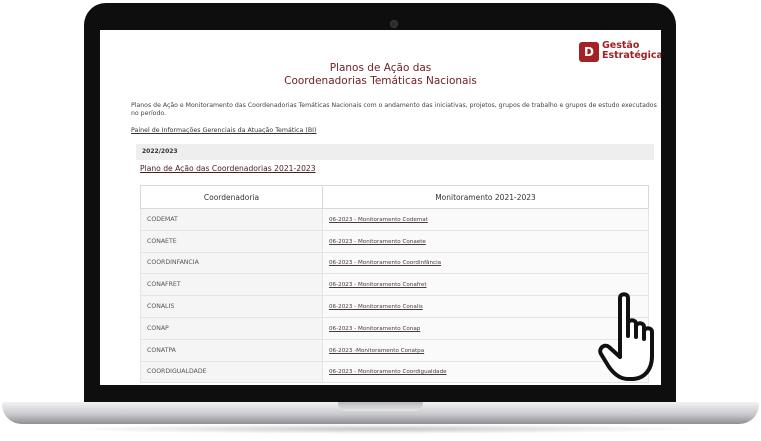 This screenshot has width=761, height=441. Describe the element at coordinates (380, 406) in the screenshot. I see `laptop-notch` at that location.